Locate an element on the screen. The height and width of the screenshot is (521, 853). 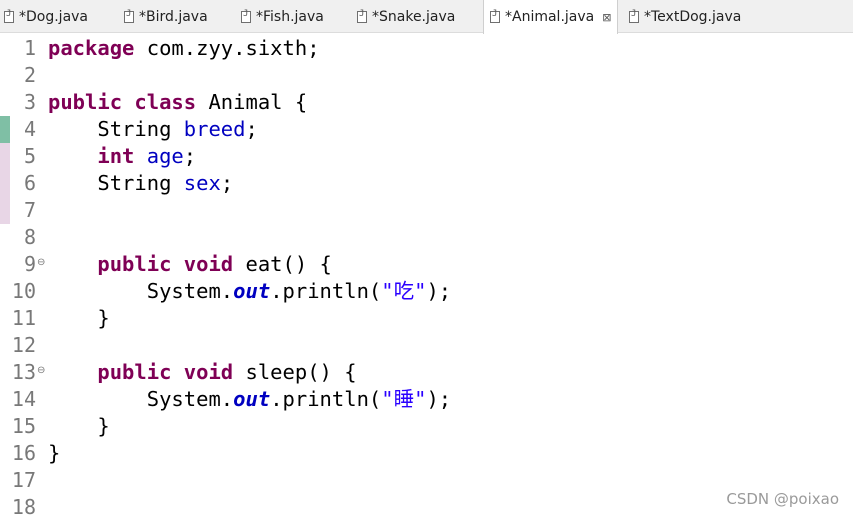
code-text: com.zyy.sixth; is located at coordinates (227, 48).